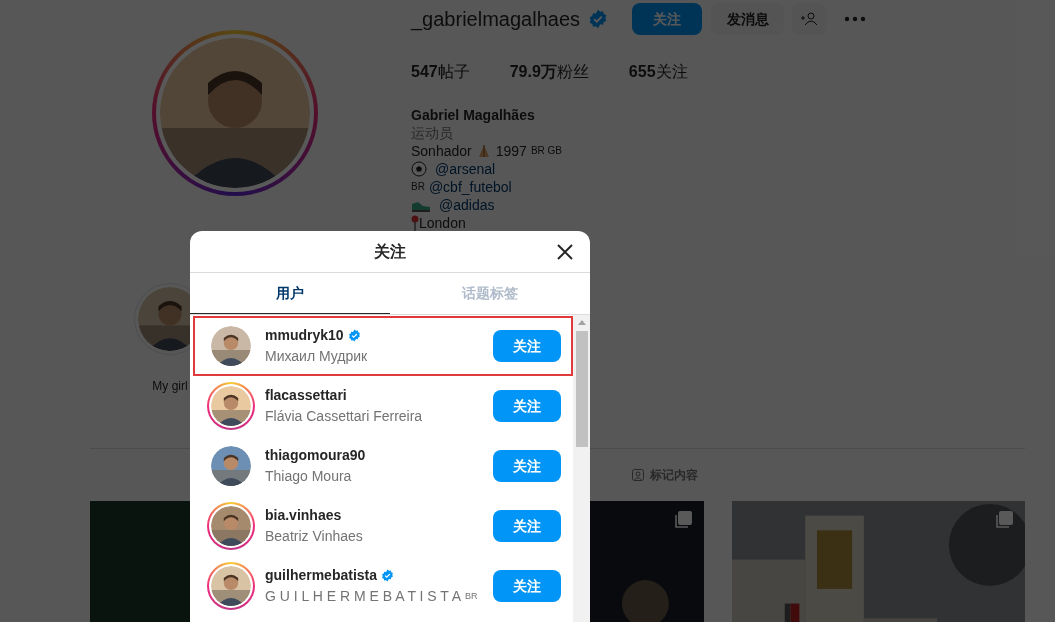 This screenshot has width=1055, height=622. Describe the element at coordinates (290, 293) in the screenshot. I see `dialog-tab: 用户` at that location.